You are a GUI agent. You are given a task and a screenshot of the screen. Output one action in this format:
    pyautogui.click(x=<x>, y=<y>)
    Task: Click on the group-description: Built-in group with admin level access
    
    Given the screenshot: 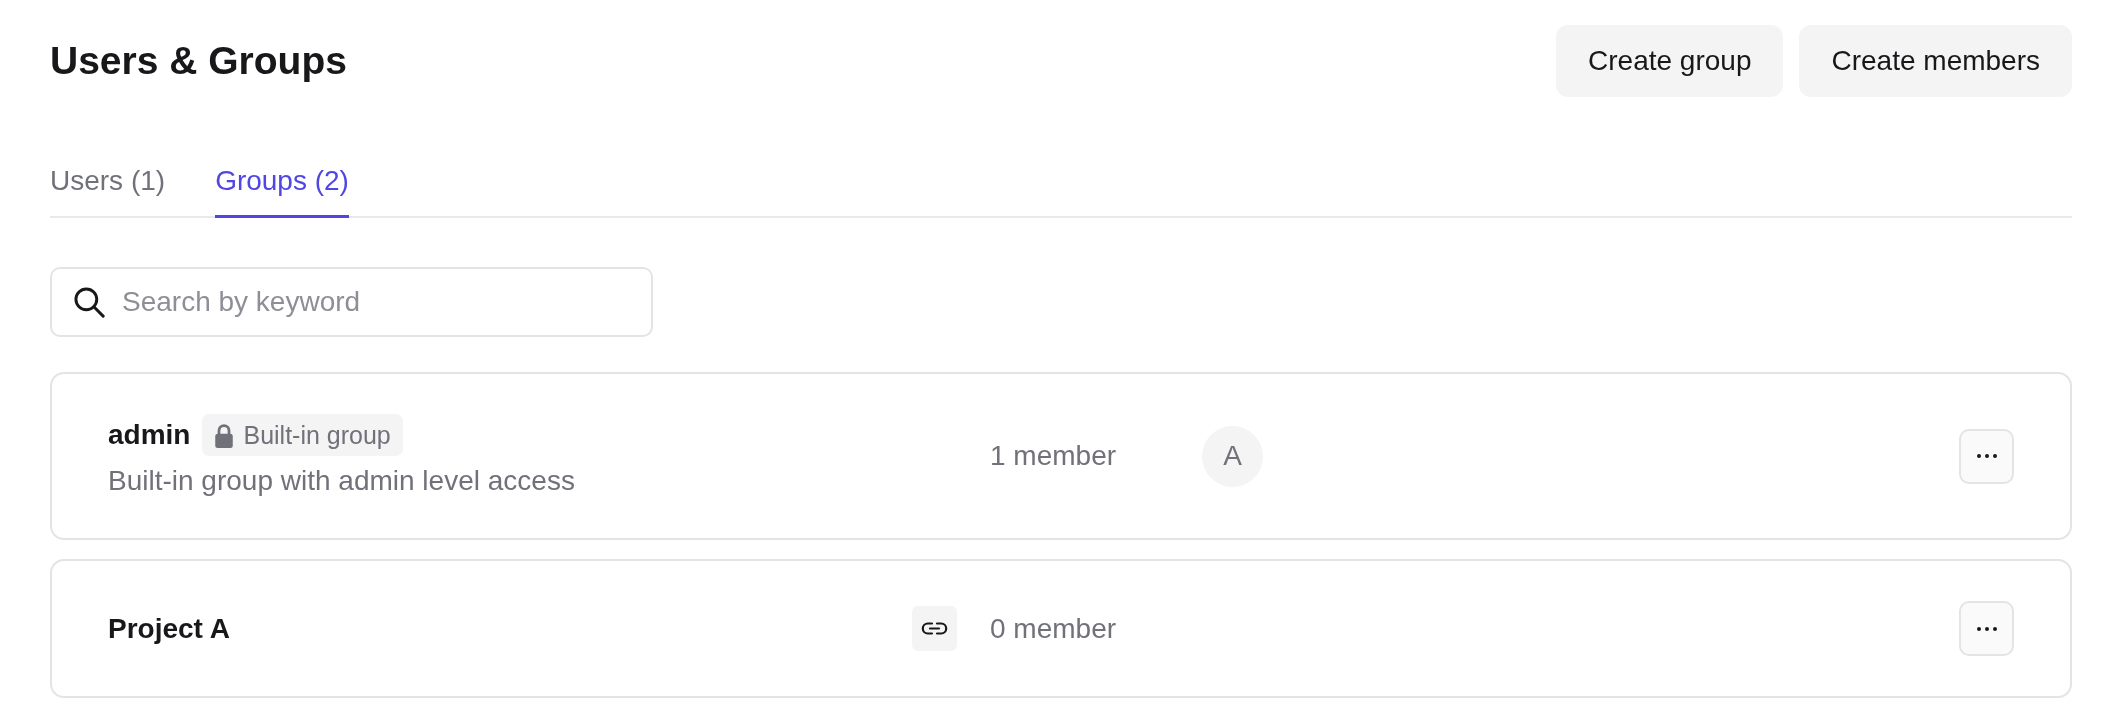 What is the action you would take?
    pyautogui.click(x=341, y=481)
    